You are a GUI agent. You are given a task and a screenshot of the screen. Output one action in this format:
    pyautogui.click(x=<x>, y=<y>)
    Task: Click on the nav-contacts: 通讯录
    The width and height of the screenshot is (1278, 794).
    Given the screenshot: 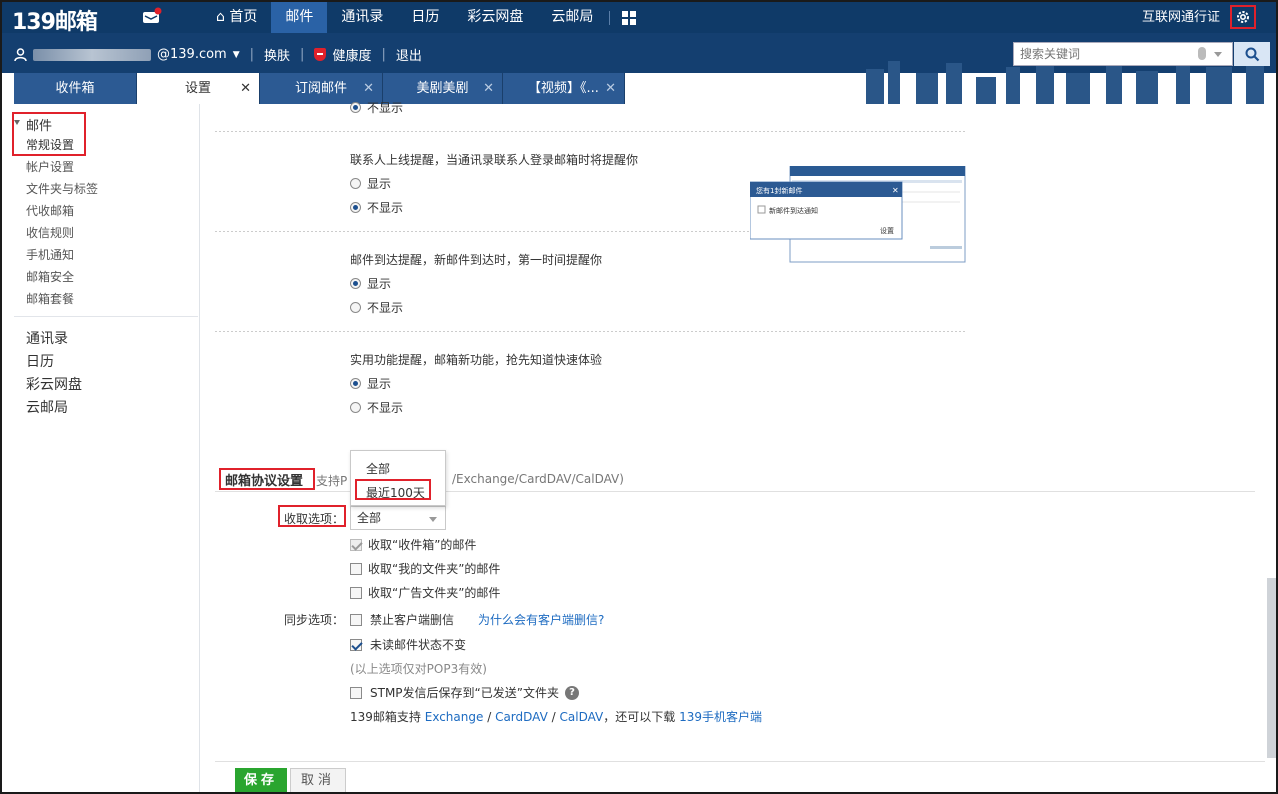 What is the action you would take?
    pyautogui.click(x=362, y=17)
    